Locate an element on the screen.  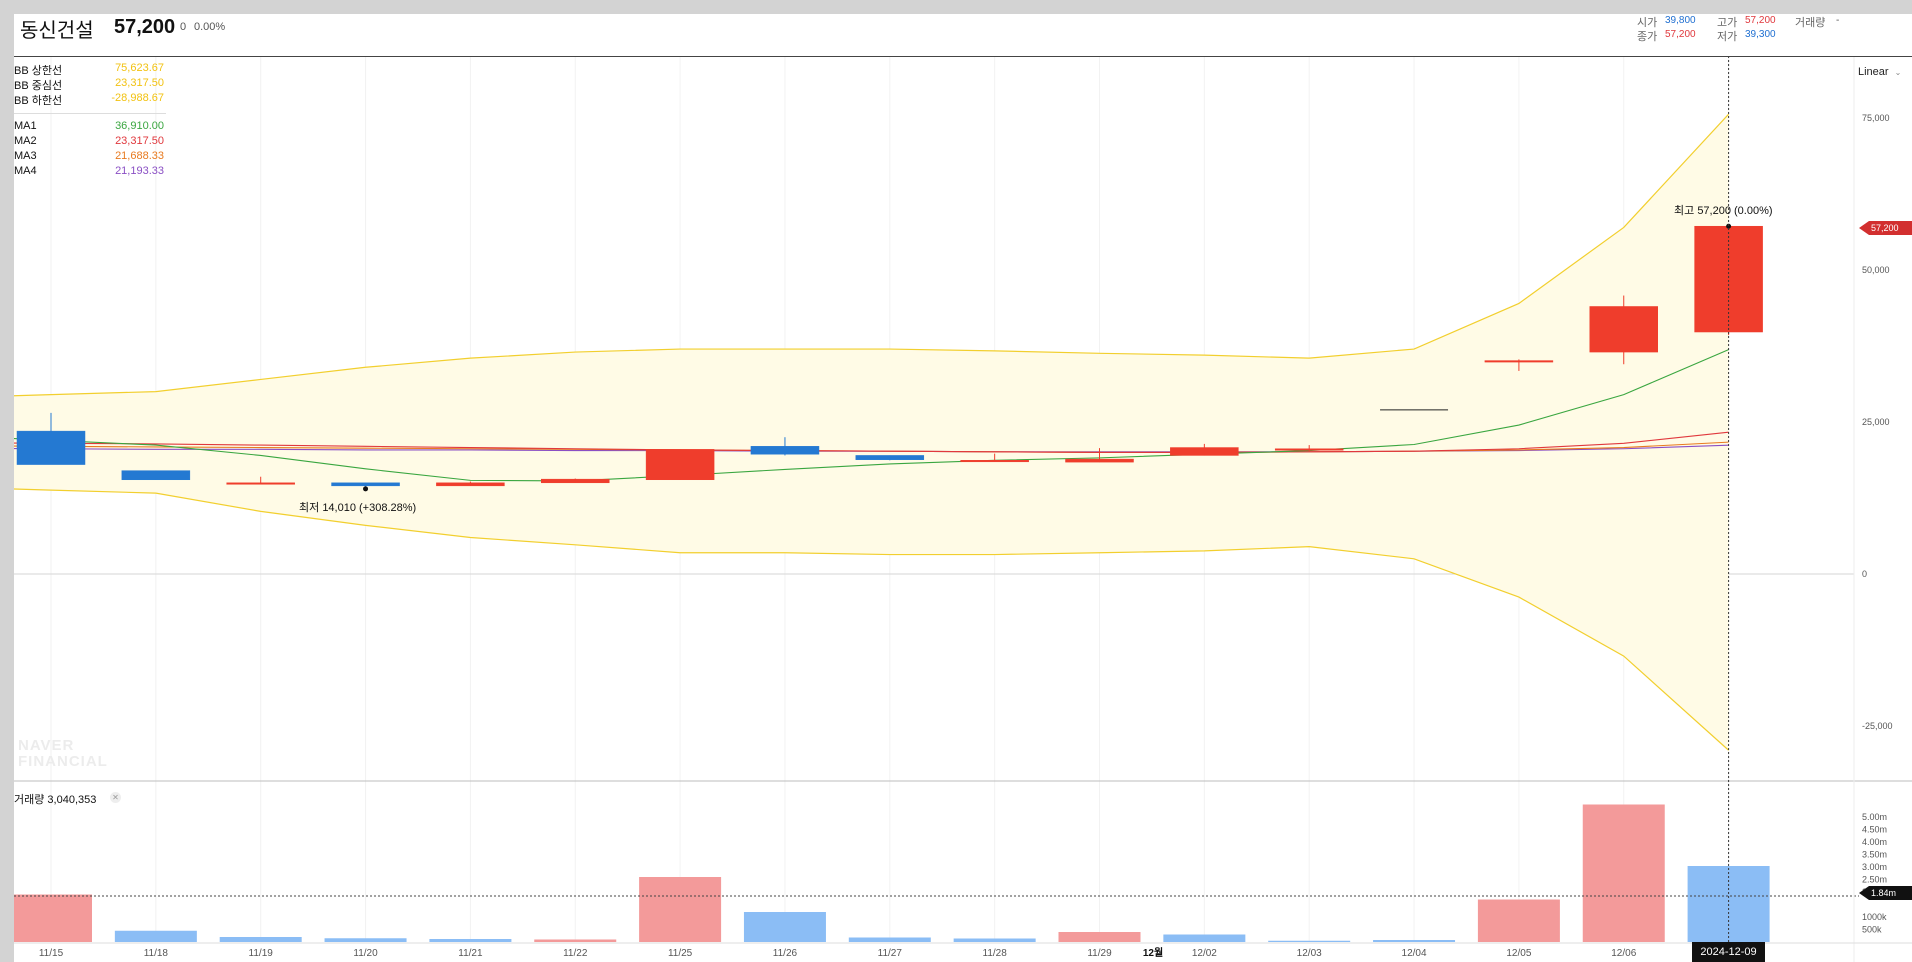
price-axis-tick: 50,000 is located at coordinates (1876, 270).